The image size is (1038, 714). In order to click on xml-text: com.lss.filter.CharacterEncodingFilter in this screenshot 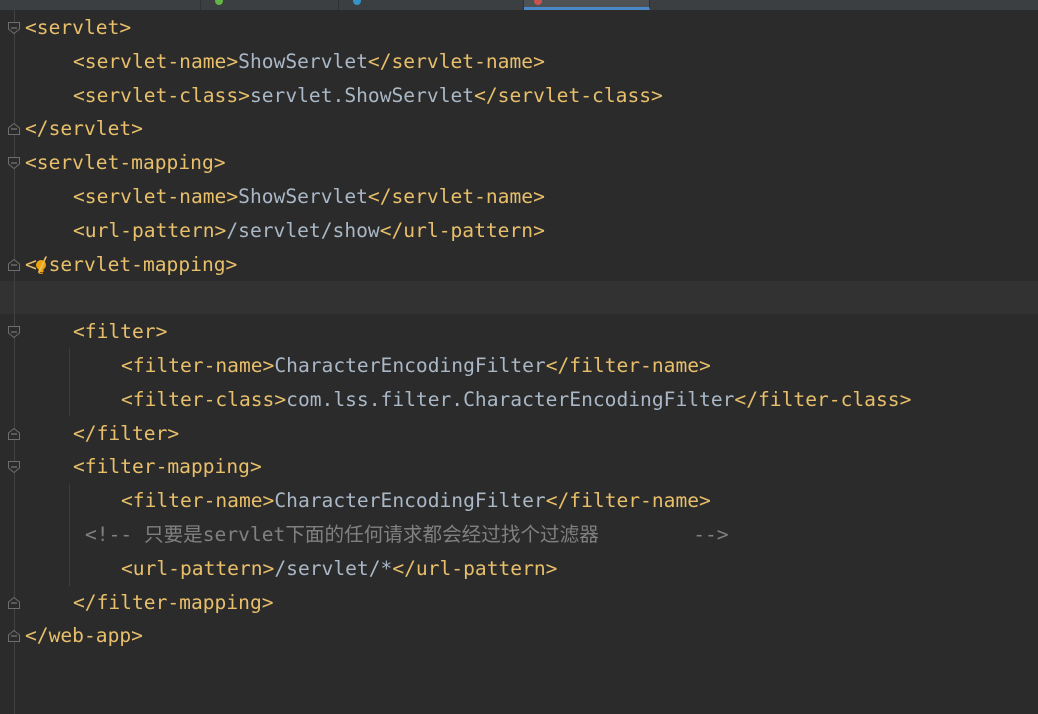, I will do `click(510, 399)`.